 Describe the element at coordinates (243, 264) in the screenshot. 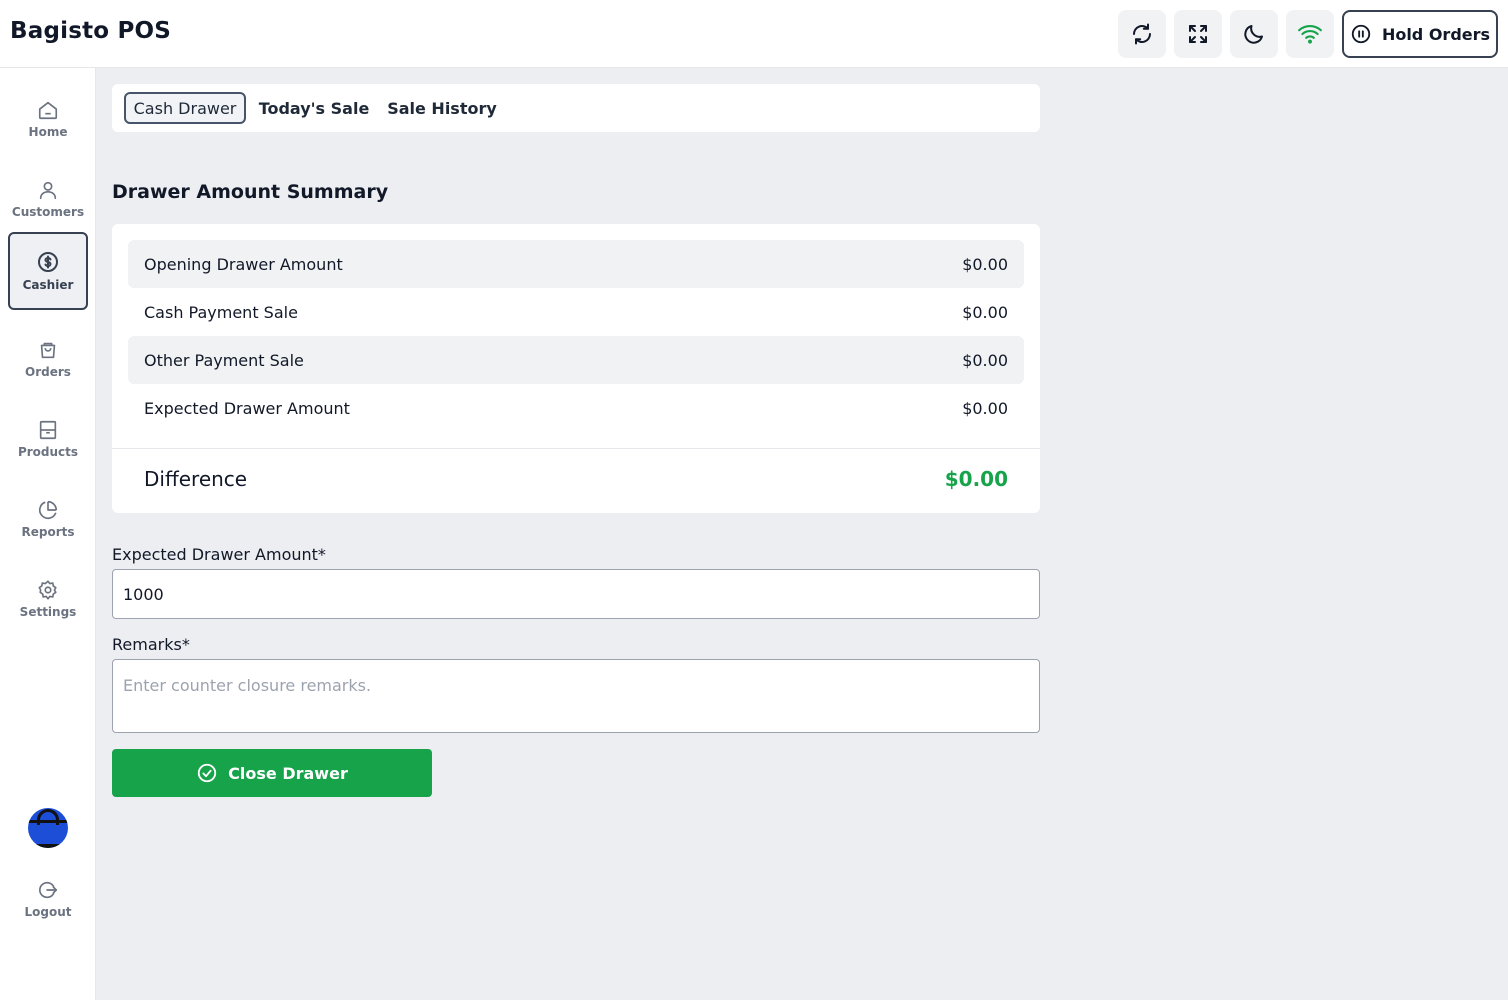

I see `summary-row-label: Opening Drawer Amount` at that location.